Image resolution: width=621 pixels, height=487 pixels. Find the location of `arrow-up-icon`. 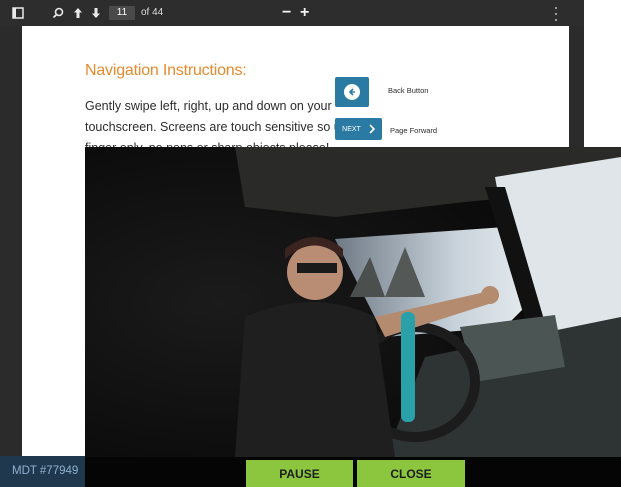

arrow-up-icon is located at coordinates (78, 13).